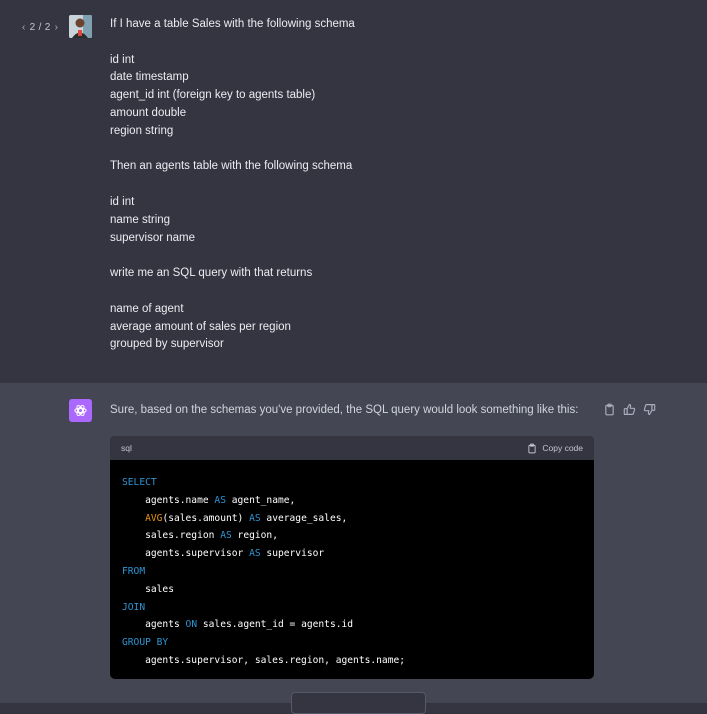 The width and height of the screenshot is (707, 714). I want to click on user-message-line: name string, so click(140, 219).